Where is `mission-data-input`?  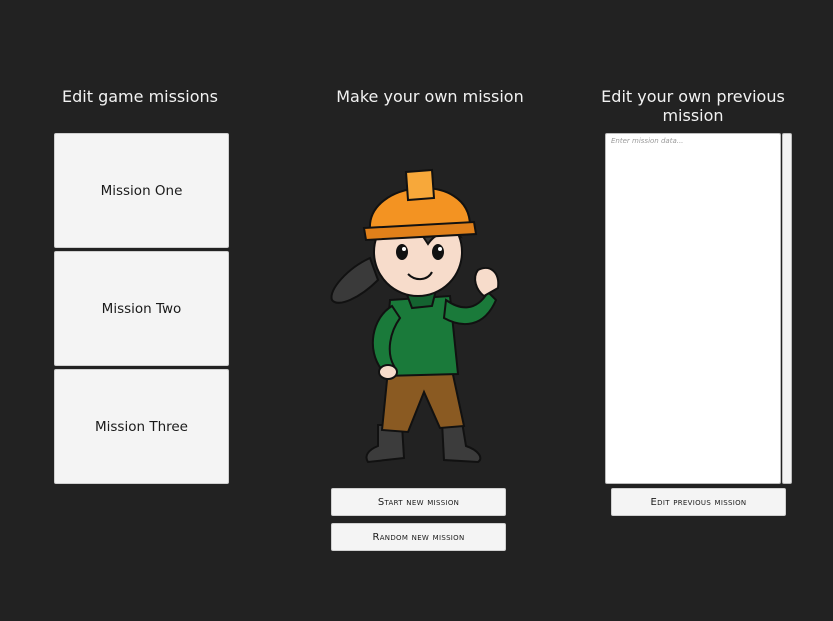
mission-data-input is located at coordinates (693, 308).